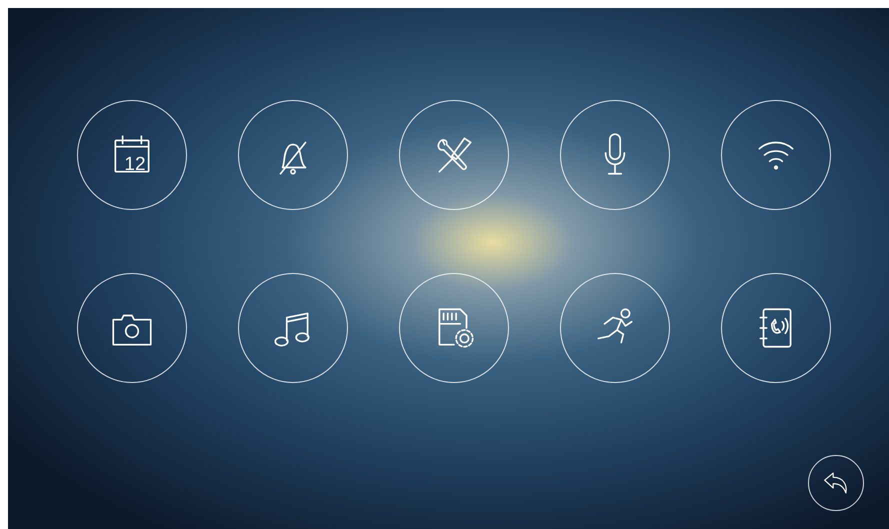  What do you see at coordinates (135, 165) in the screenshot?
I see `day-number: 12` at bounding box center [135, 165].